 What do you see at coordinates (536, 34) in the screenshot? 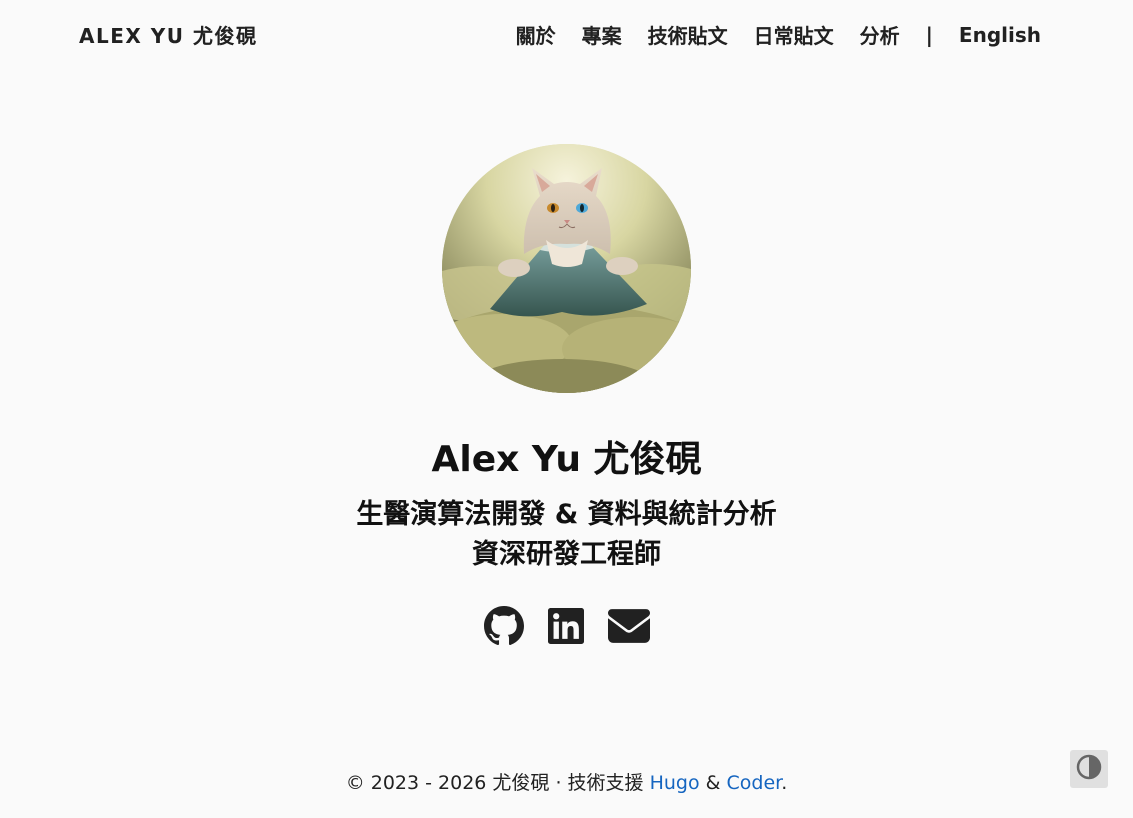
I see `nav-item-about: 關於` at bounding box center [536, 34].